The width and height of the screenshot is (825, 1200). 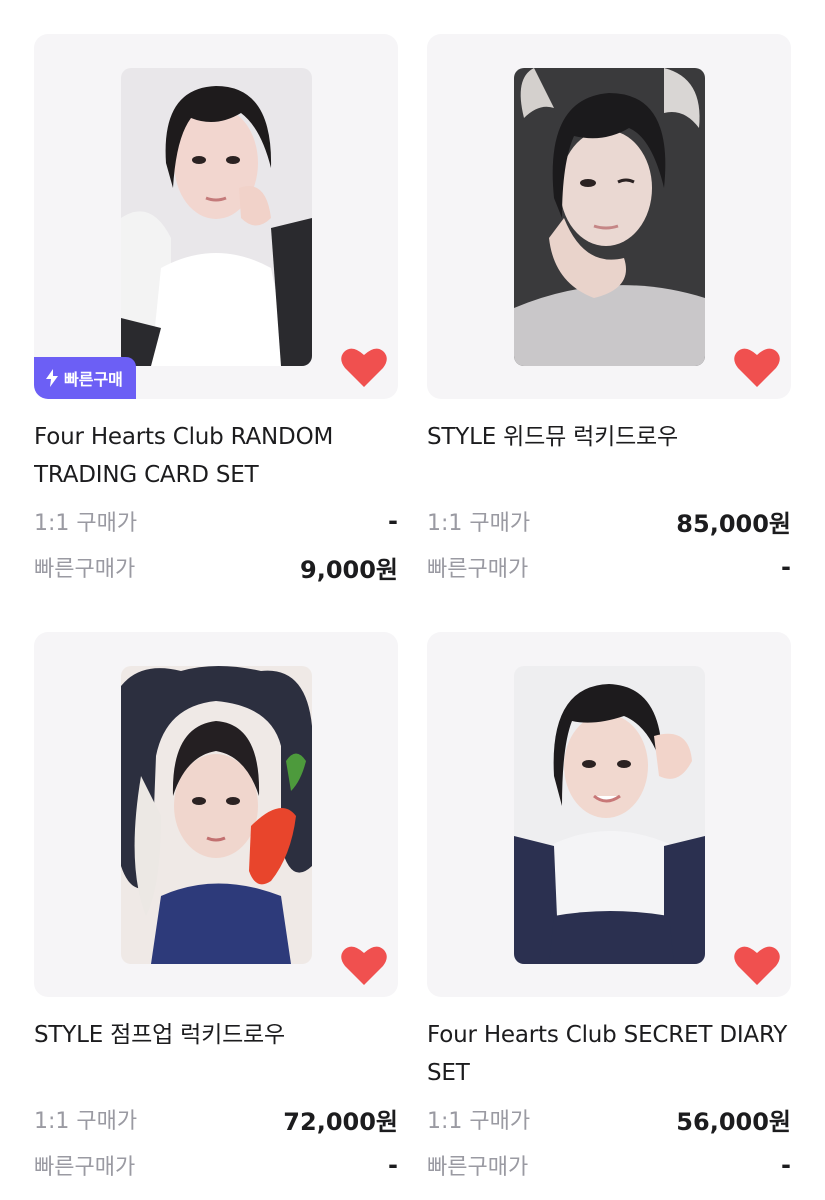 I want to click on price-value: 72,000원, so click(x=340, y=1121).